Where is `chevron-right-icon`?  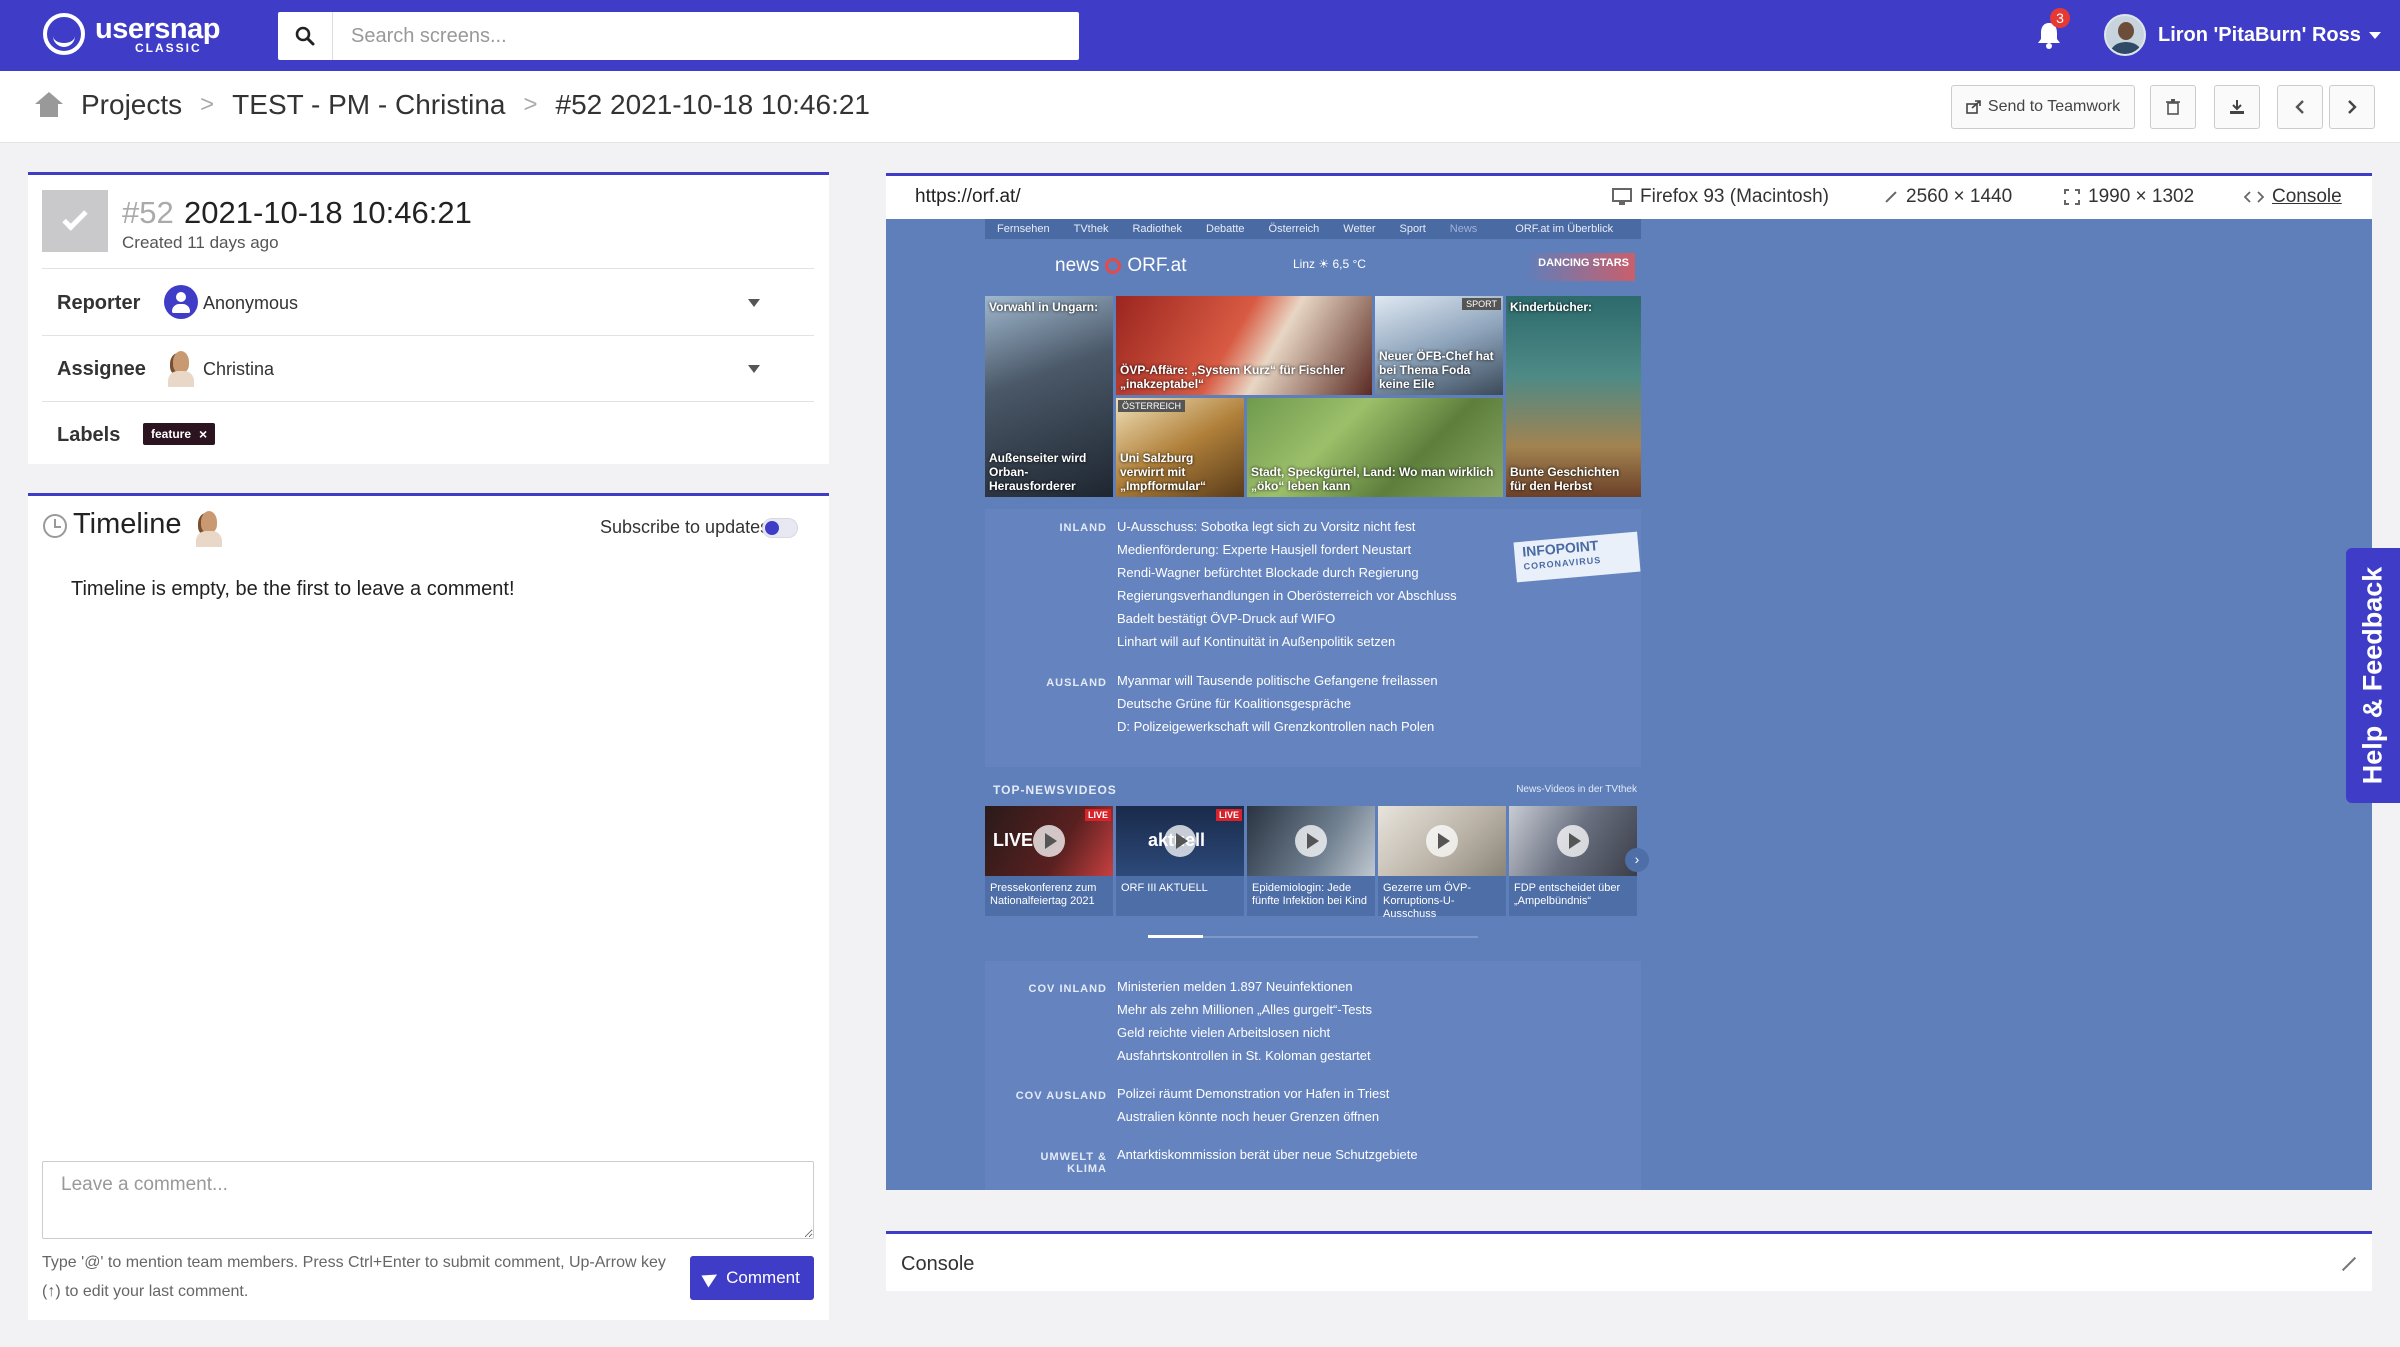
chevron-right-icon is located at coordinates (2352, 107).